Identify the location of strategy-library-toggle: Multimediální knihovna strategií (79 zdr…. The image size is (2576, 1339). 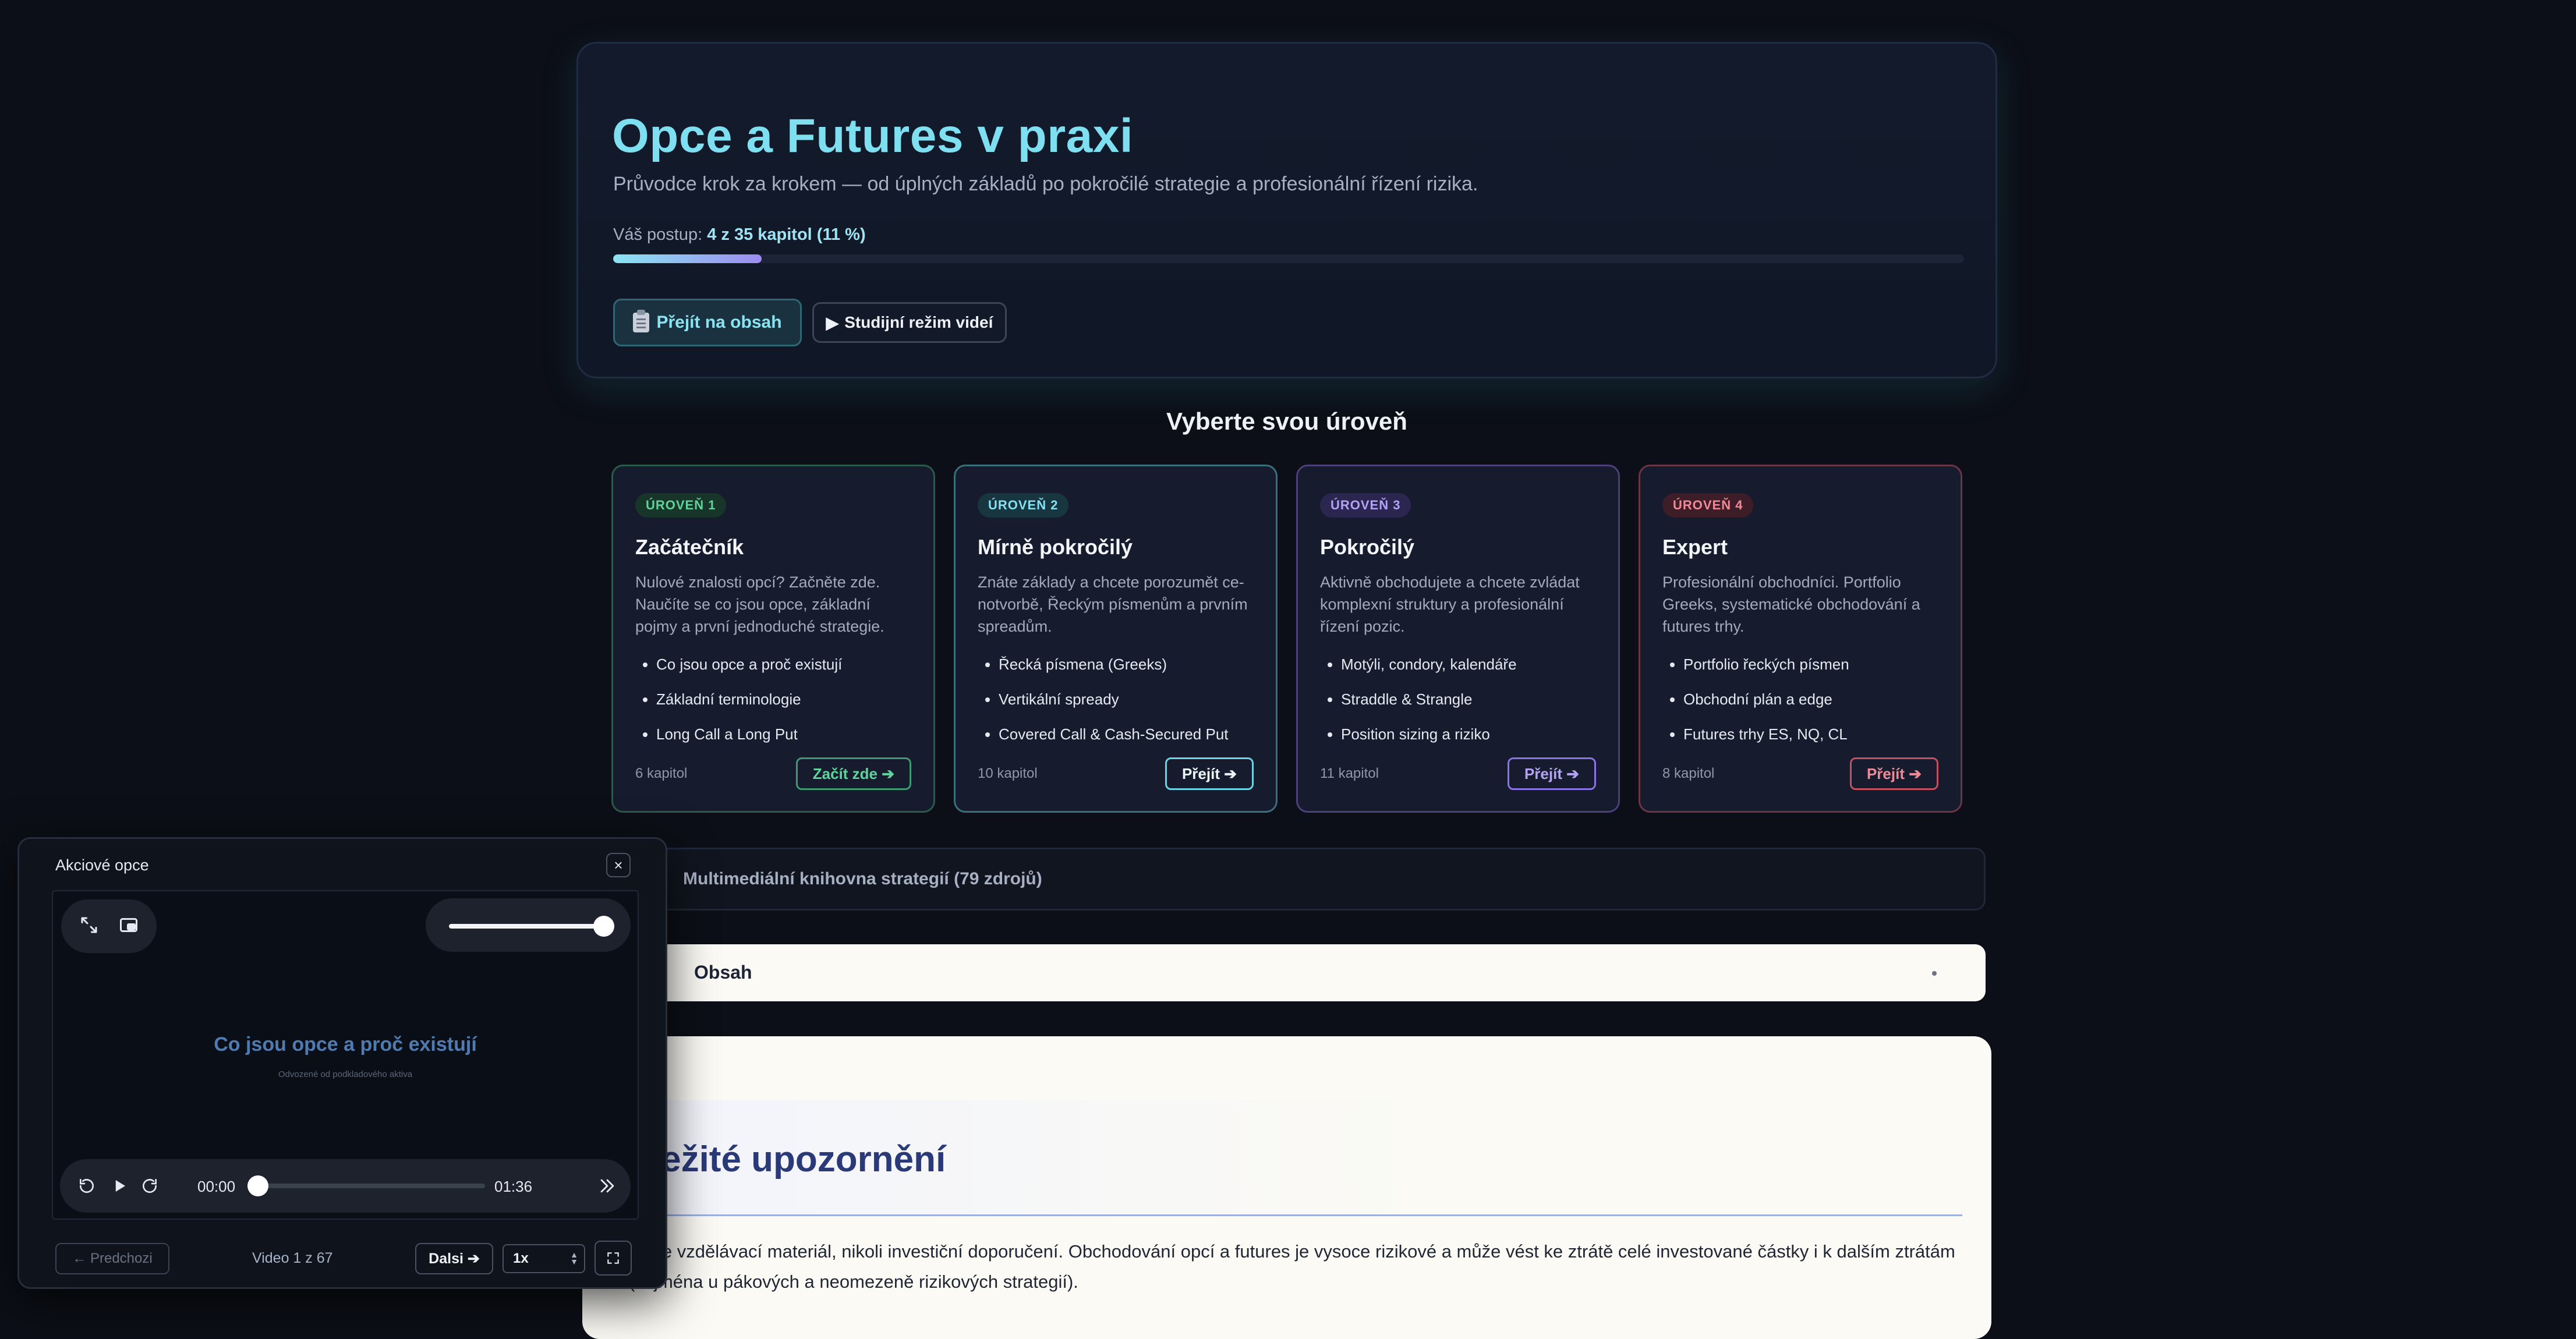
(1299, 879).